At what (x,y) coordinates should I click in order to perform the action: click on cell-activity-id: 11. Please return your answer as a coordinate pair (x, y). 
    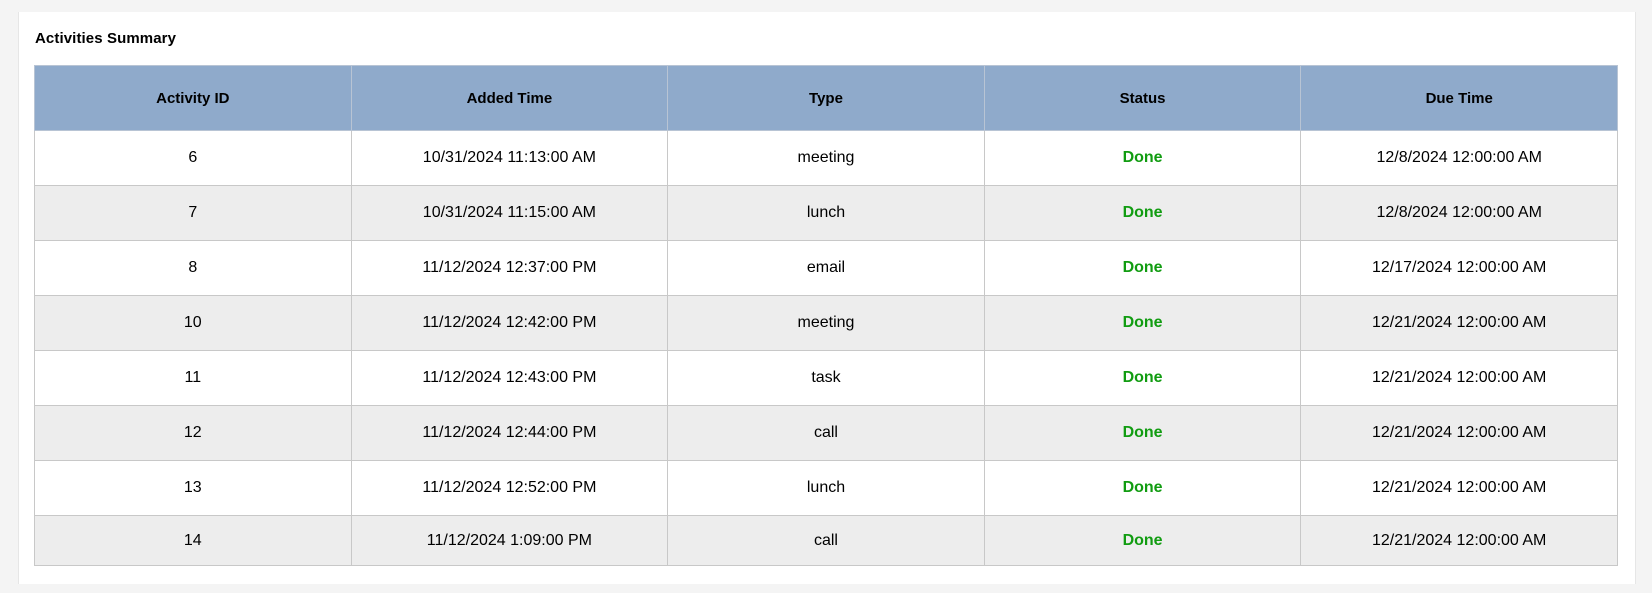
    Looking at the image, I should click on (193, 378).